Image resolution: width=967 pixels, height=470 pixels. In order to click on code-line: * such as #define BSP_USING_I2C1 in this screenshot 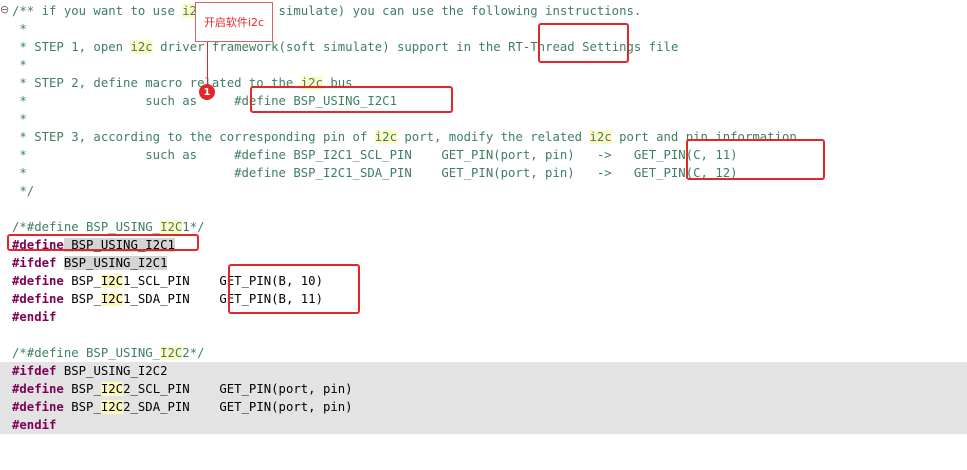, I will do `click(483, 101)`.